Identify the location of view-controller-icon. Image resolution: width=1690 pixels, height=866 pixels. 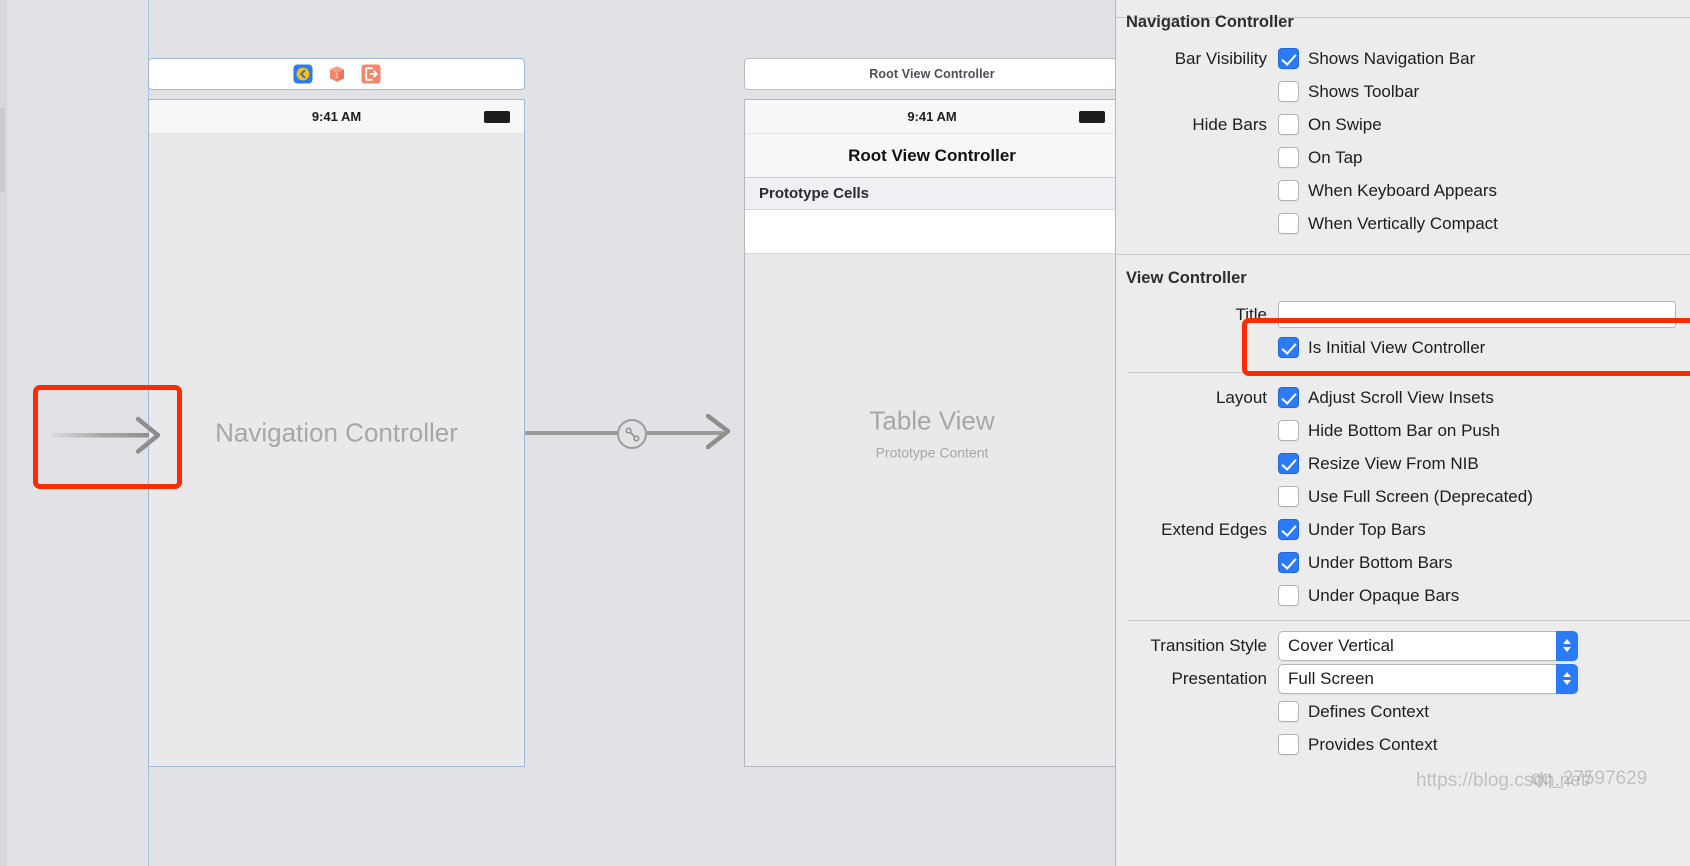
(303, 74).